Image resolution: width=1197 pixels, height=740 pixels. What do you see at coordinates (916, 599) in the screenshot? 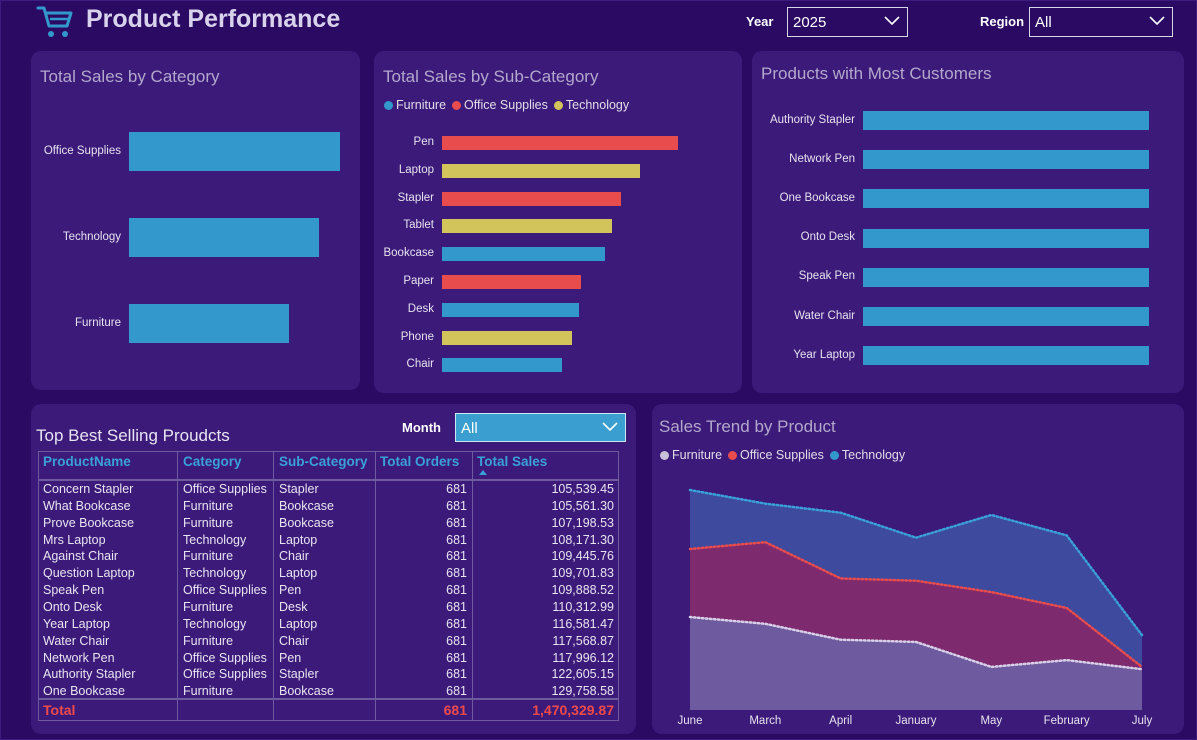
I see `sales-trend-area-chart` at bounding box center [916, 599].